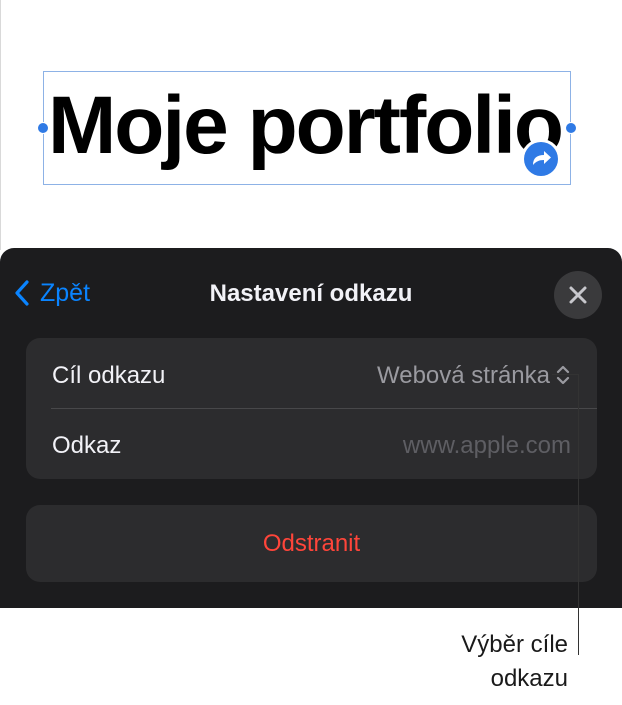 The image size is (622, 705). What do you see at coordinates (0, 125) in the screenshot?
I see `canvas-edge` at bounding box center [0, 125].